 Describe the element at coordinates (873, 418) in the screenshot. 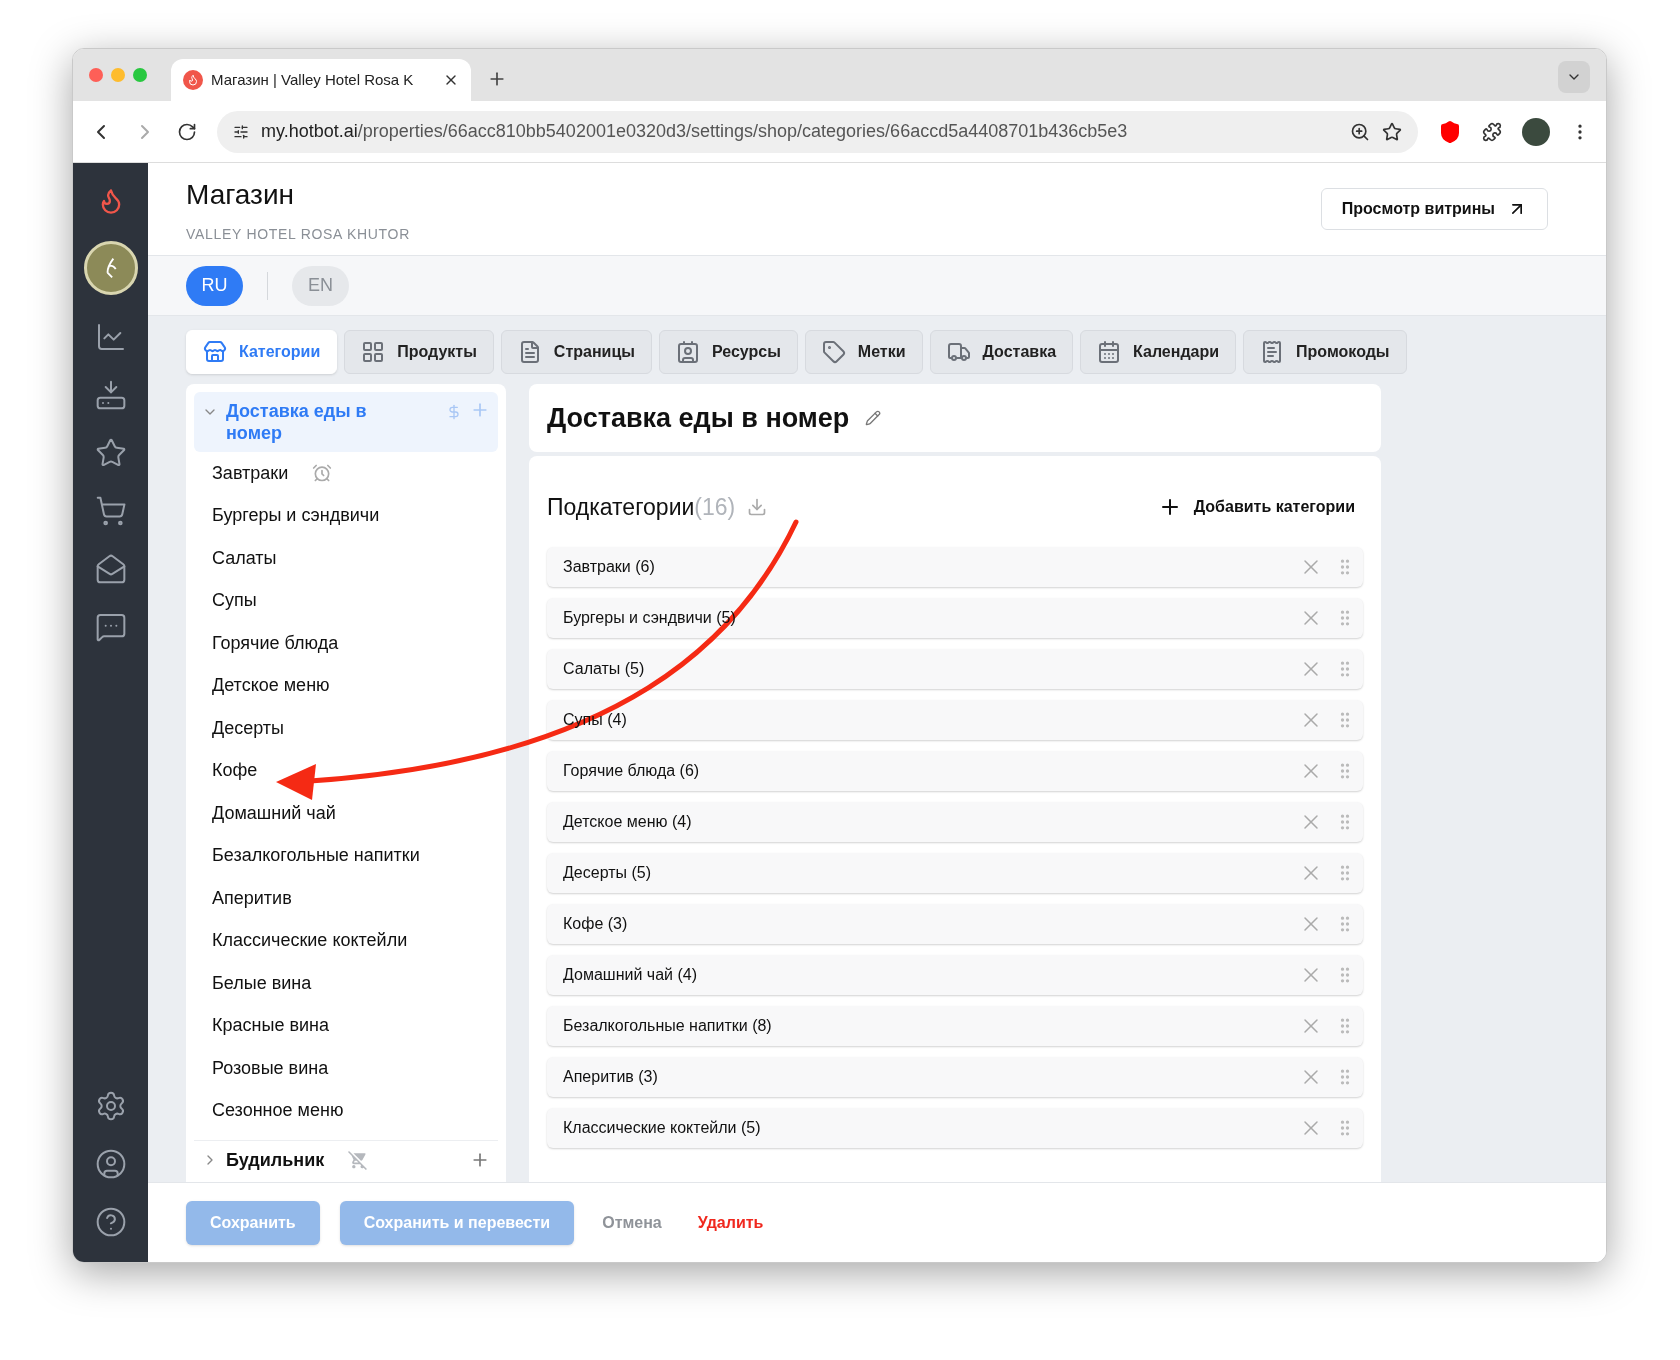

I see `edit-pencil-icon` at that location.